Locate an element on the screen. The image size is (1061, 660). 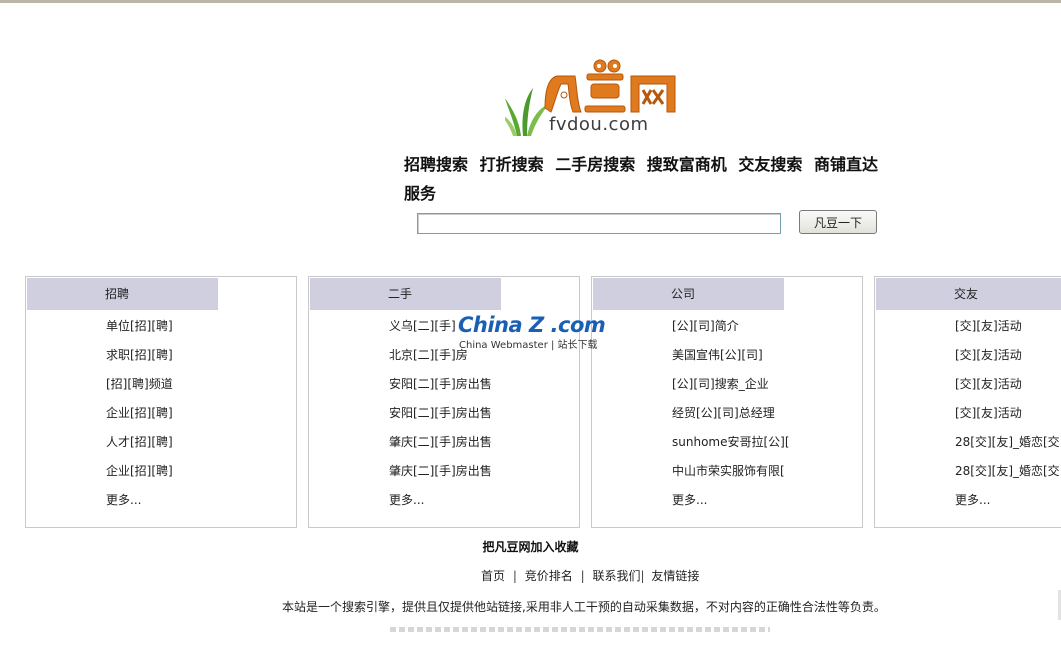
search-category-links: 招聘搜索 打折搜索 二手房搜索 搜致富商机 交友搜索 商铺直达服务 is located at coordinates (646, 179).